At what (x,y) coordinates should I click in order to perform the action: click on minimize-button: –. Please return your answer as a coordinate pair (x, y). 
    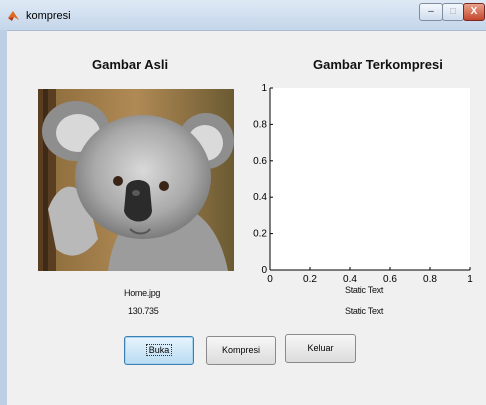
    Looking at the image, I should click on (431, 12).